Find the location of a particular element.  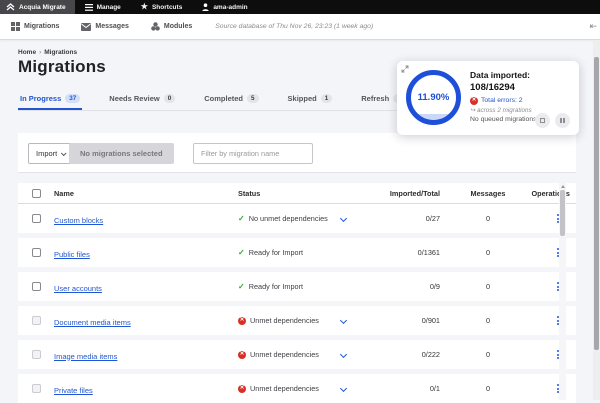

page-scrollbar-thumb is located at coordinates (596, 203).